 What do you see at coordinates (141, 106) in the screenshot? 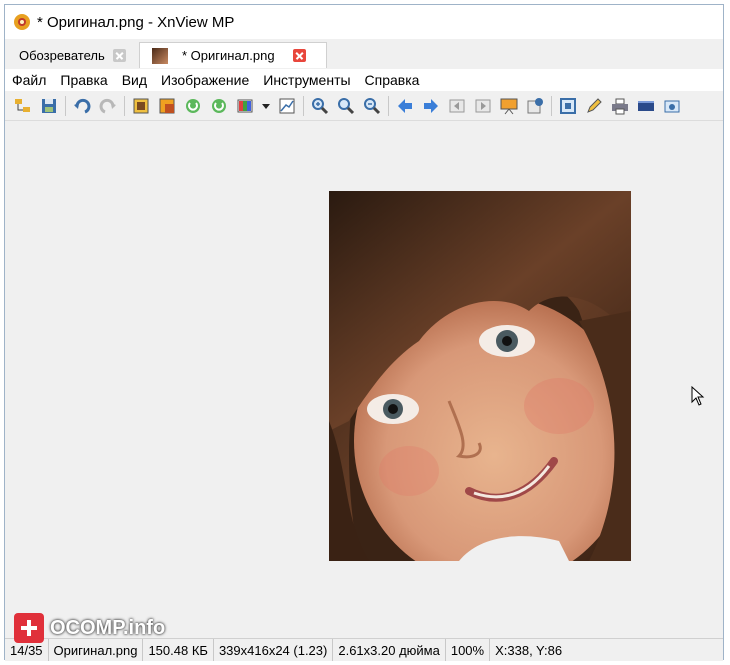
I see `crop-icon` at bounding box center [141, 106].